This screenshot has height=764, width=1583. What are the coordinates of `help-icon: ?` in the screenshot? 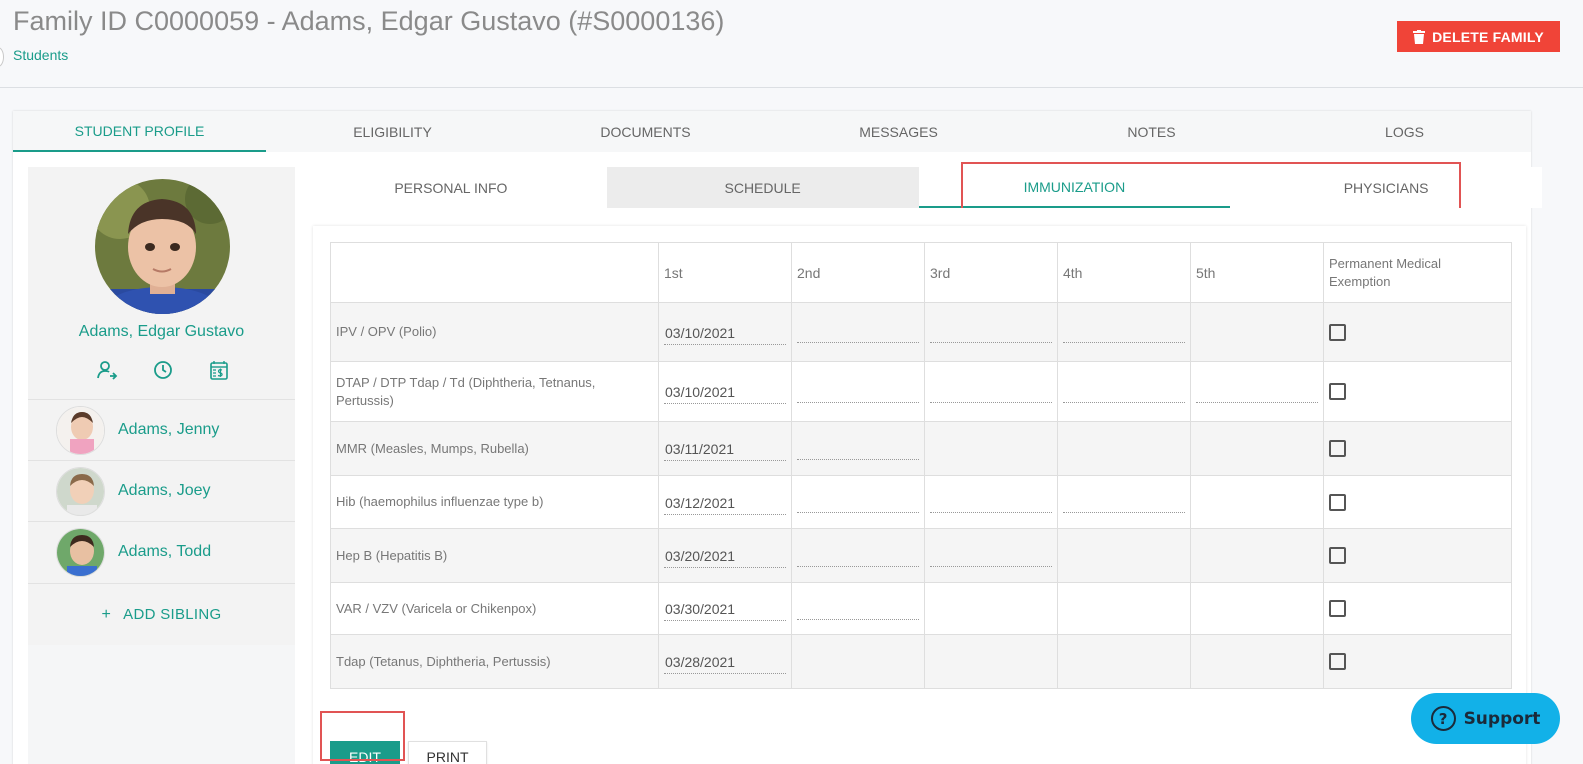 It's located at (1443, 718).